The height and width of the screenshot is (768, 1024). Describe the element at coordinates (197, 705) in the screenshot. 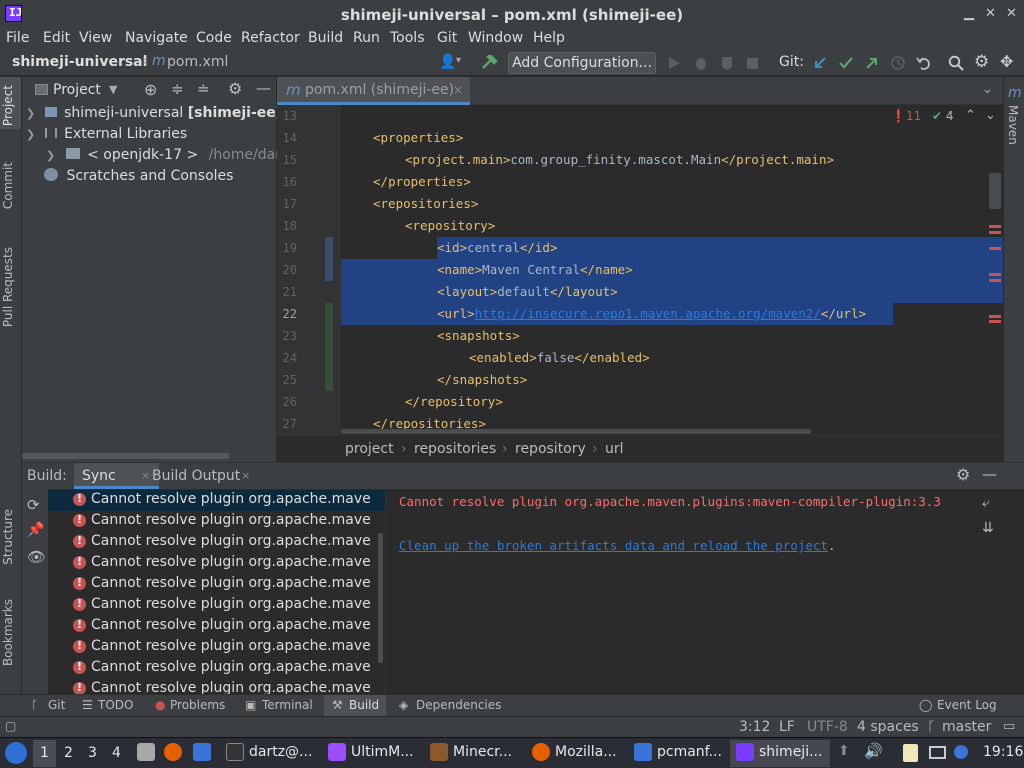

I see `bottom-tab-problems: Problems` at that location.